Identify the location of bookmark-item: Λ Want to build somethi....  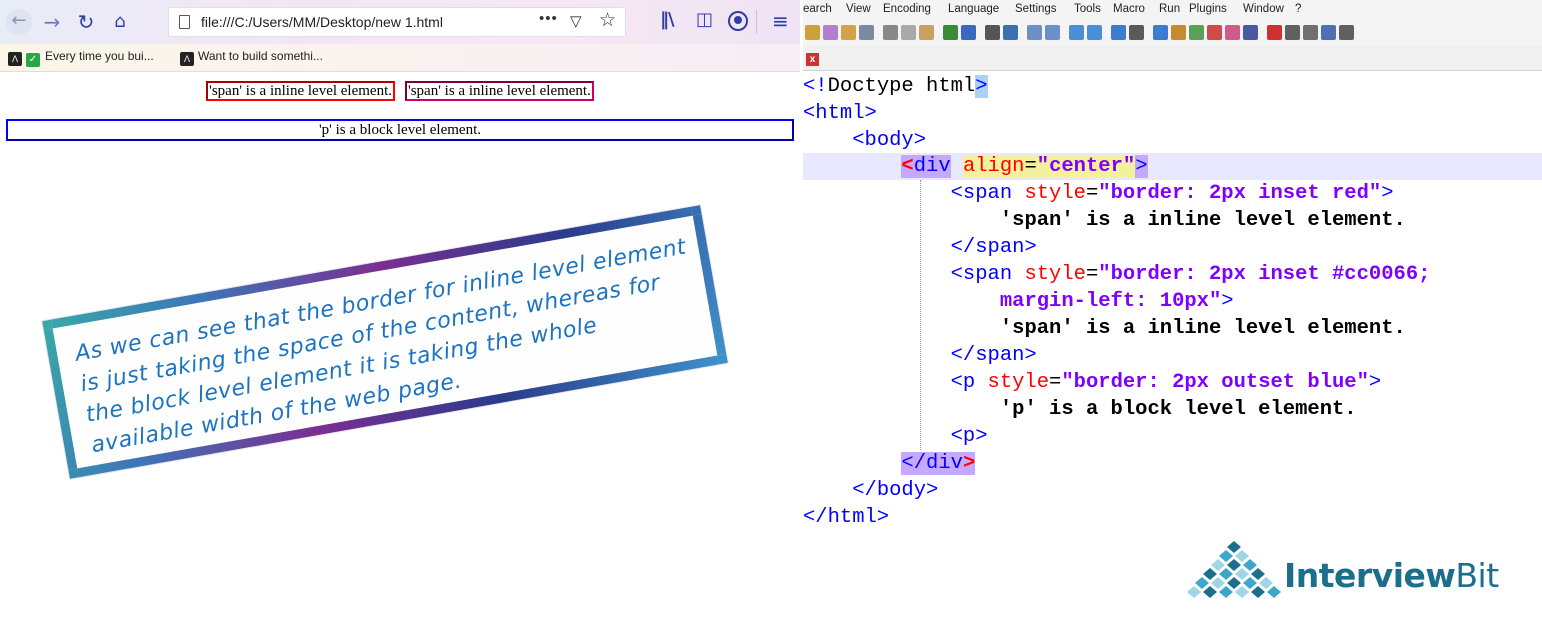
(251, 57).